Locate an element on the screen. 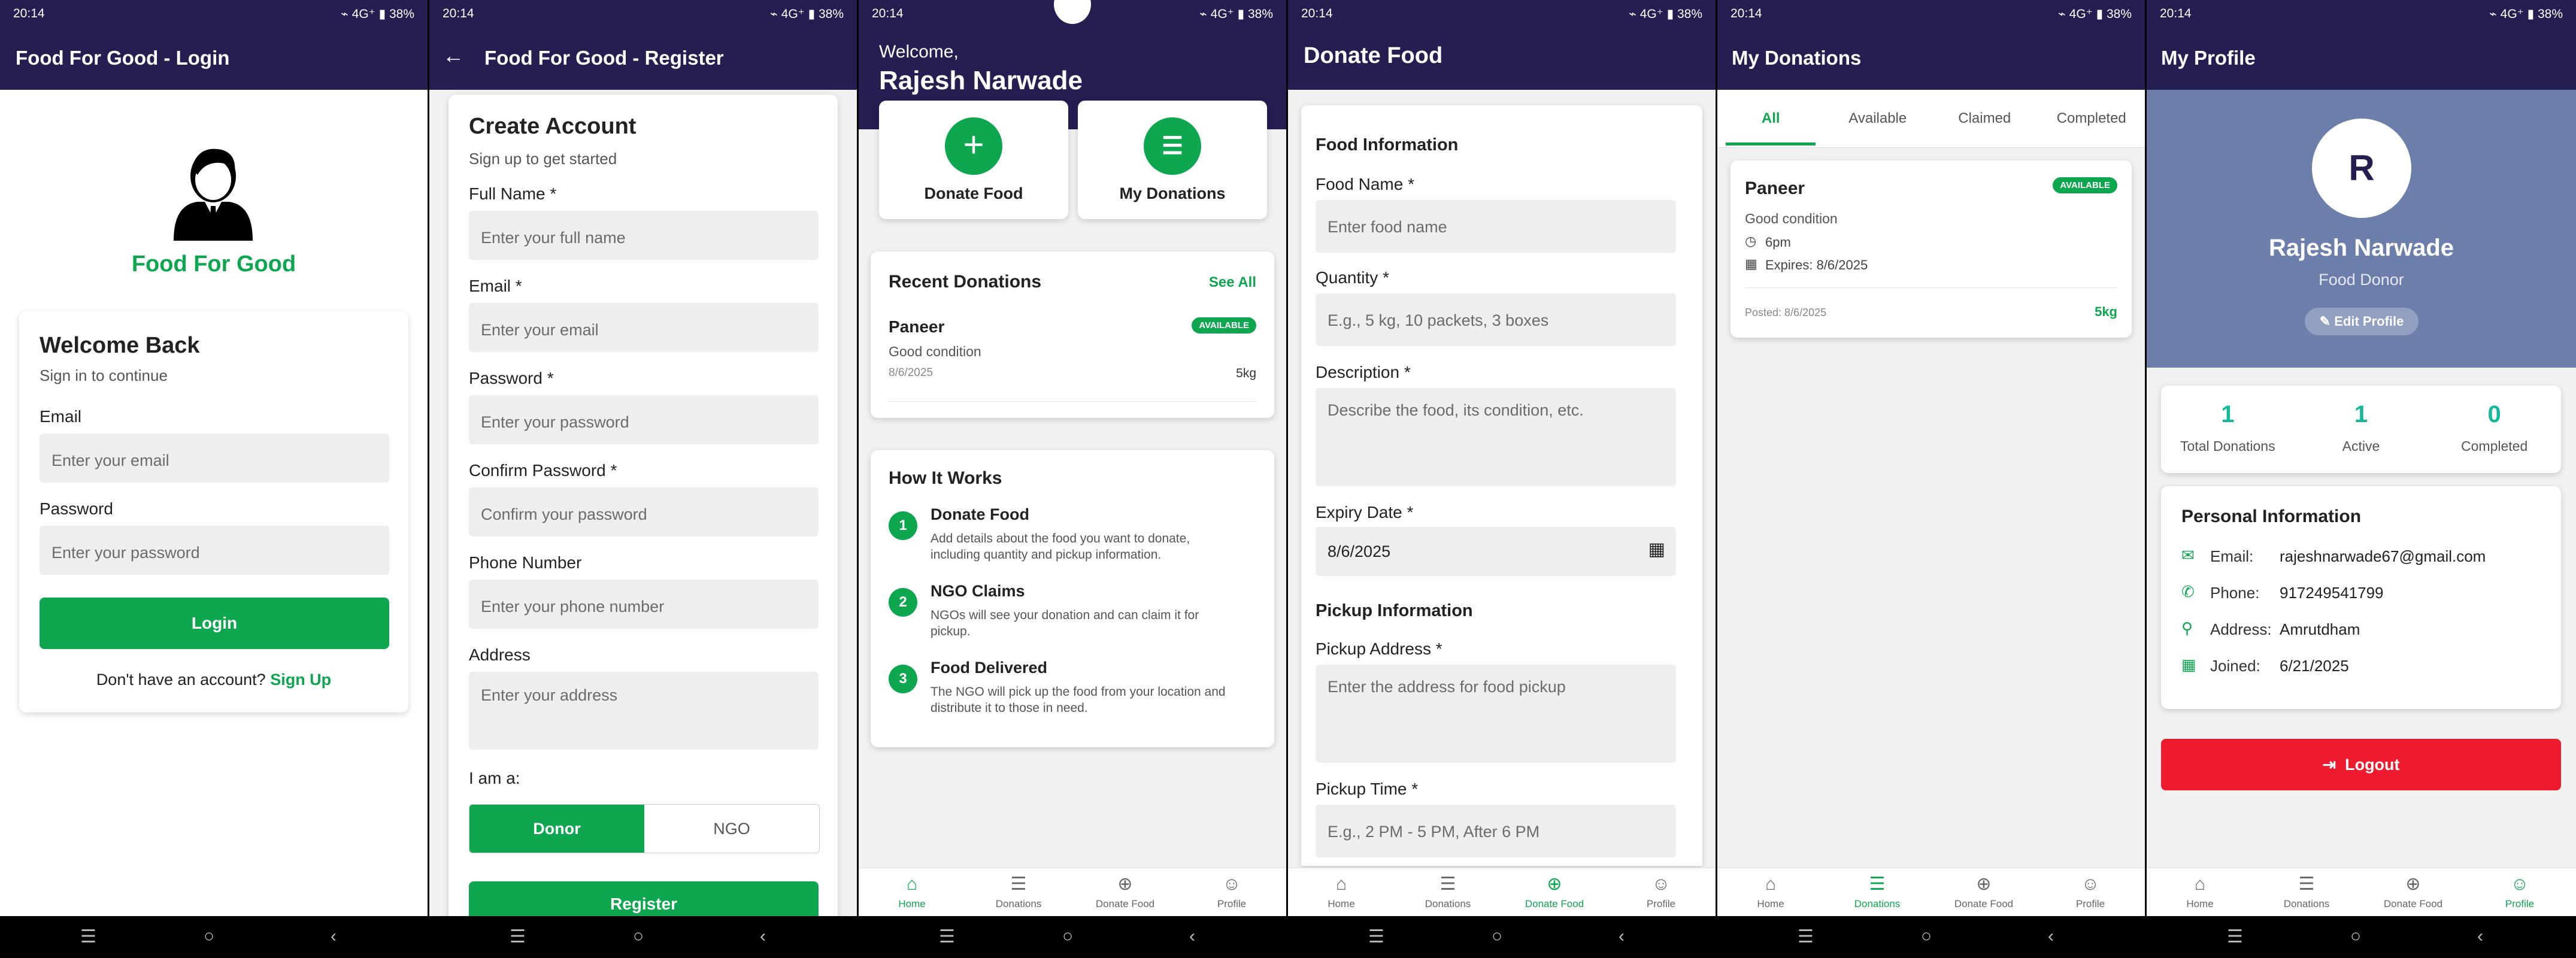 This screenshot has height=958, width=2576. back-arrow-icon: ← is located at coordinates (453, 55).